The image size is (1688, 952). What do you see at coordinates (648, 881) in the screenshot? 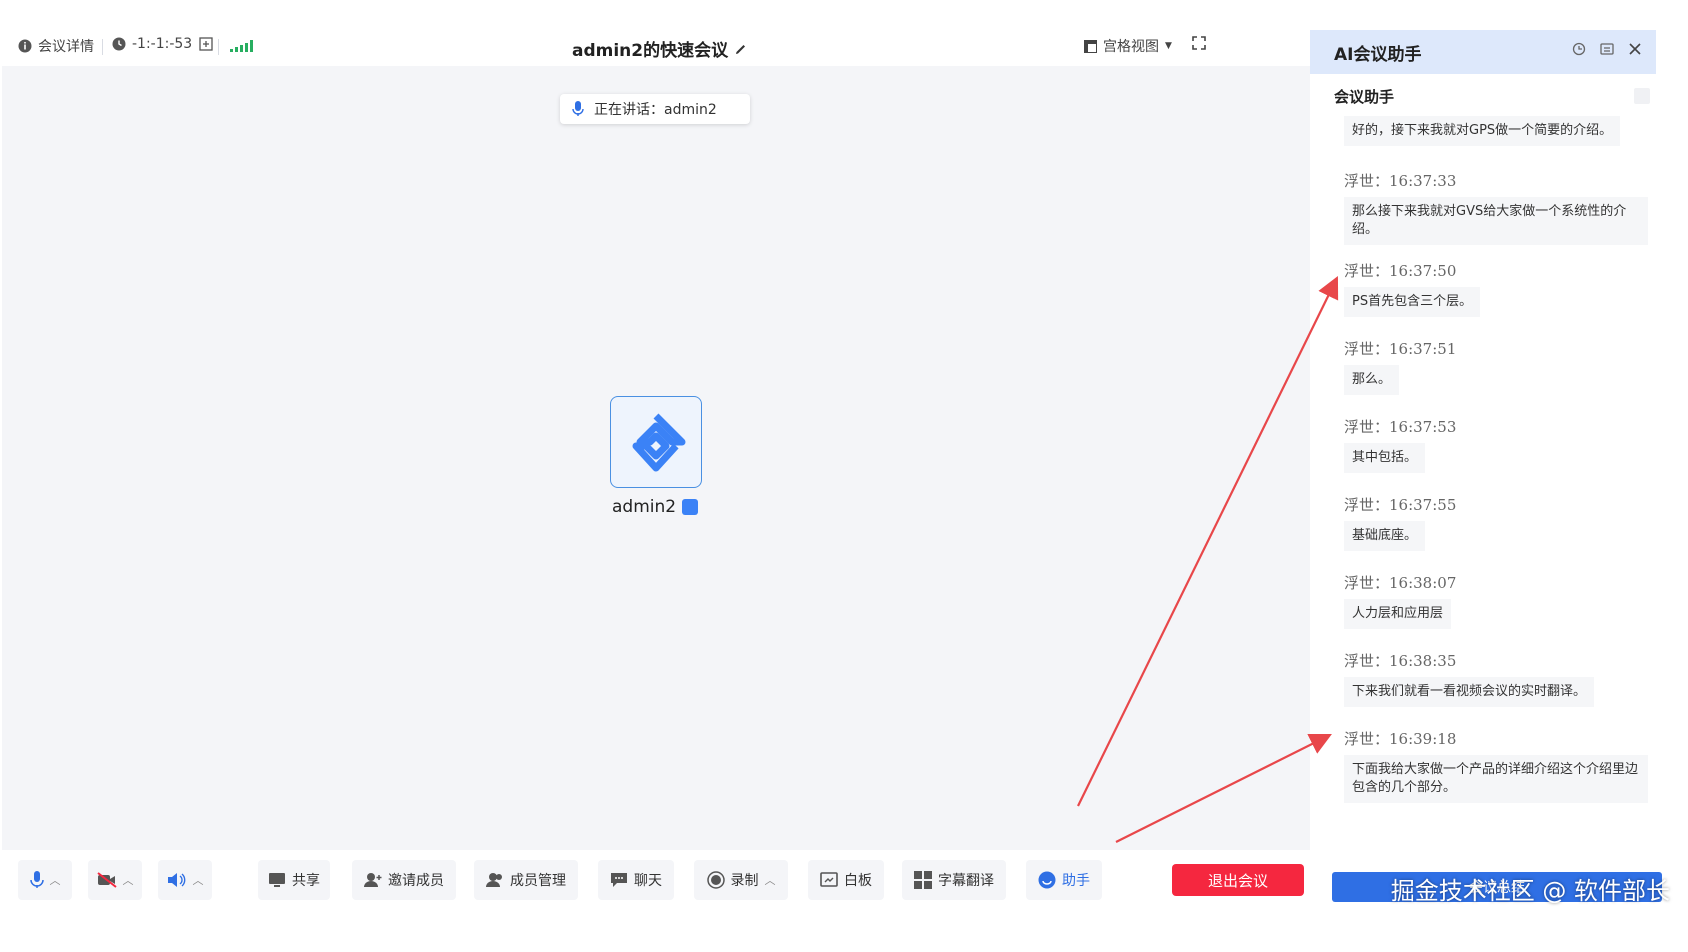
I see `chat-label: 聊天` at bounding box center [648, 881].